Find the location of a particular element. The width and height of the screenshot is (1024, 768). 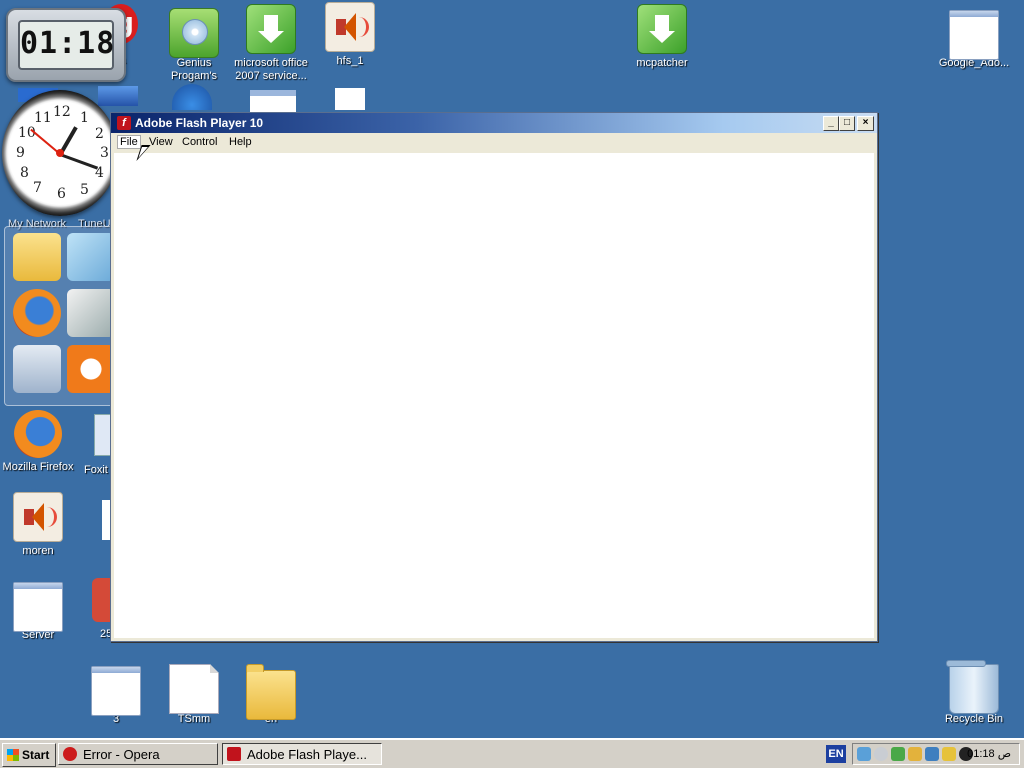

icon-genius-progams: Genius Progam's is located at coordinates (194, 43).